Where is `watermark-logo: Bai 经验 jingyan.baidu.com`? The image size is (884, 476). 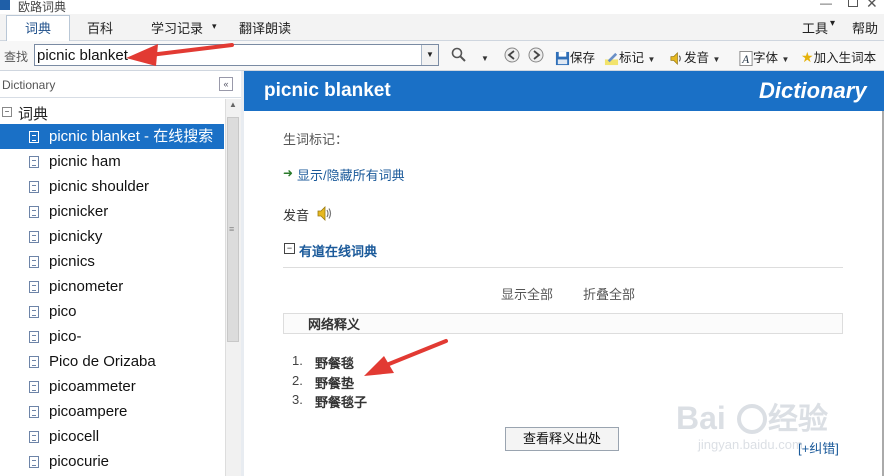 watermark-logo: Bai 经验 jingyan.baidu.com is located at coordinates (752, 426).